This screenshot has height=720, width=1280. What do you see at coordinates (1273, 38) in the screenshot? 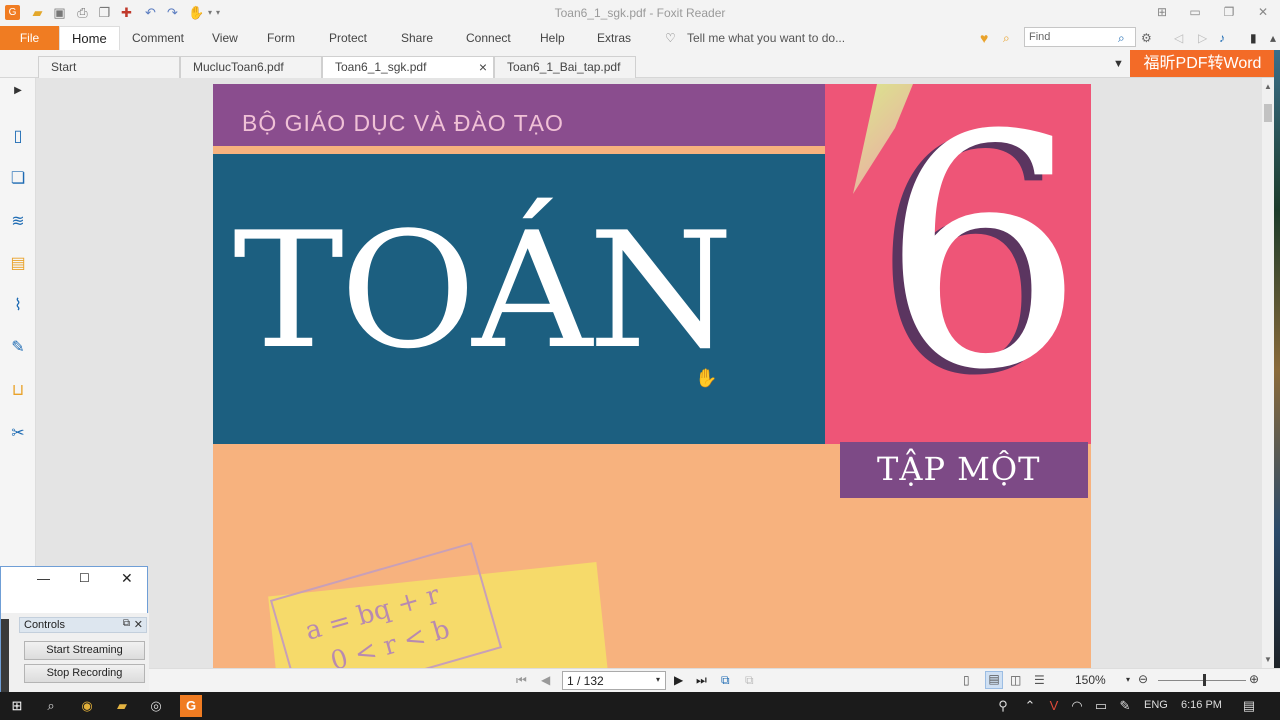
I see `collapse-ribbon-icon: ▴` at bounding box center [1273, 38].